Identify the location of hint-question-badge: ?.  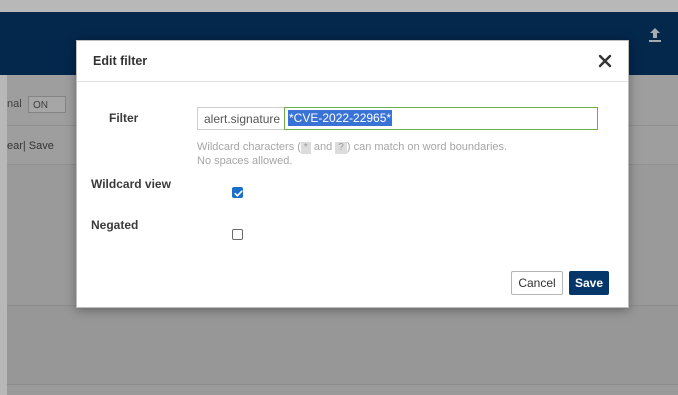
(341, 148).